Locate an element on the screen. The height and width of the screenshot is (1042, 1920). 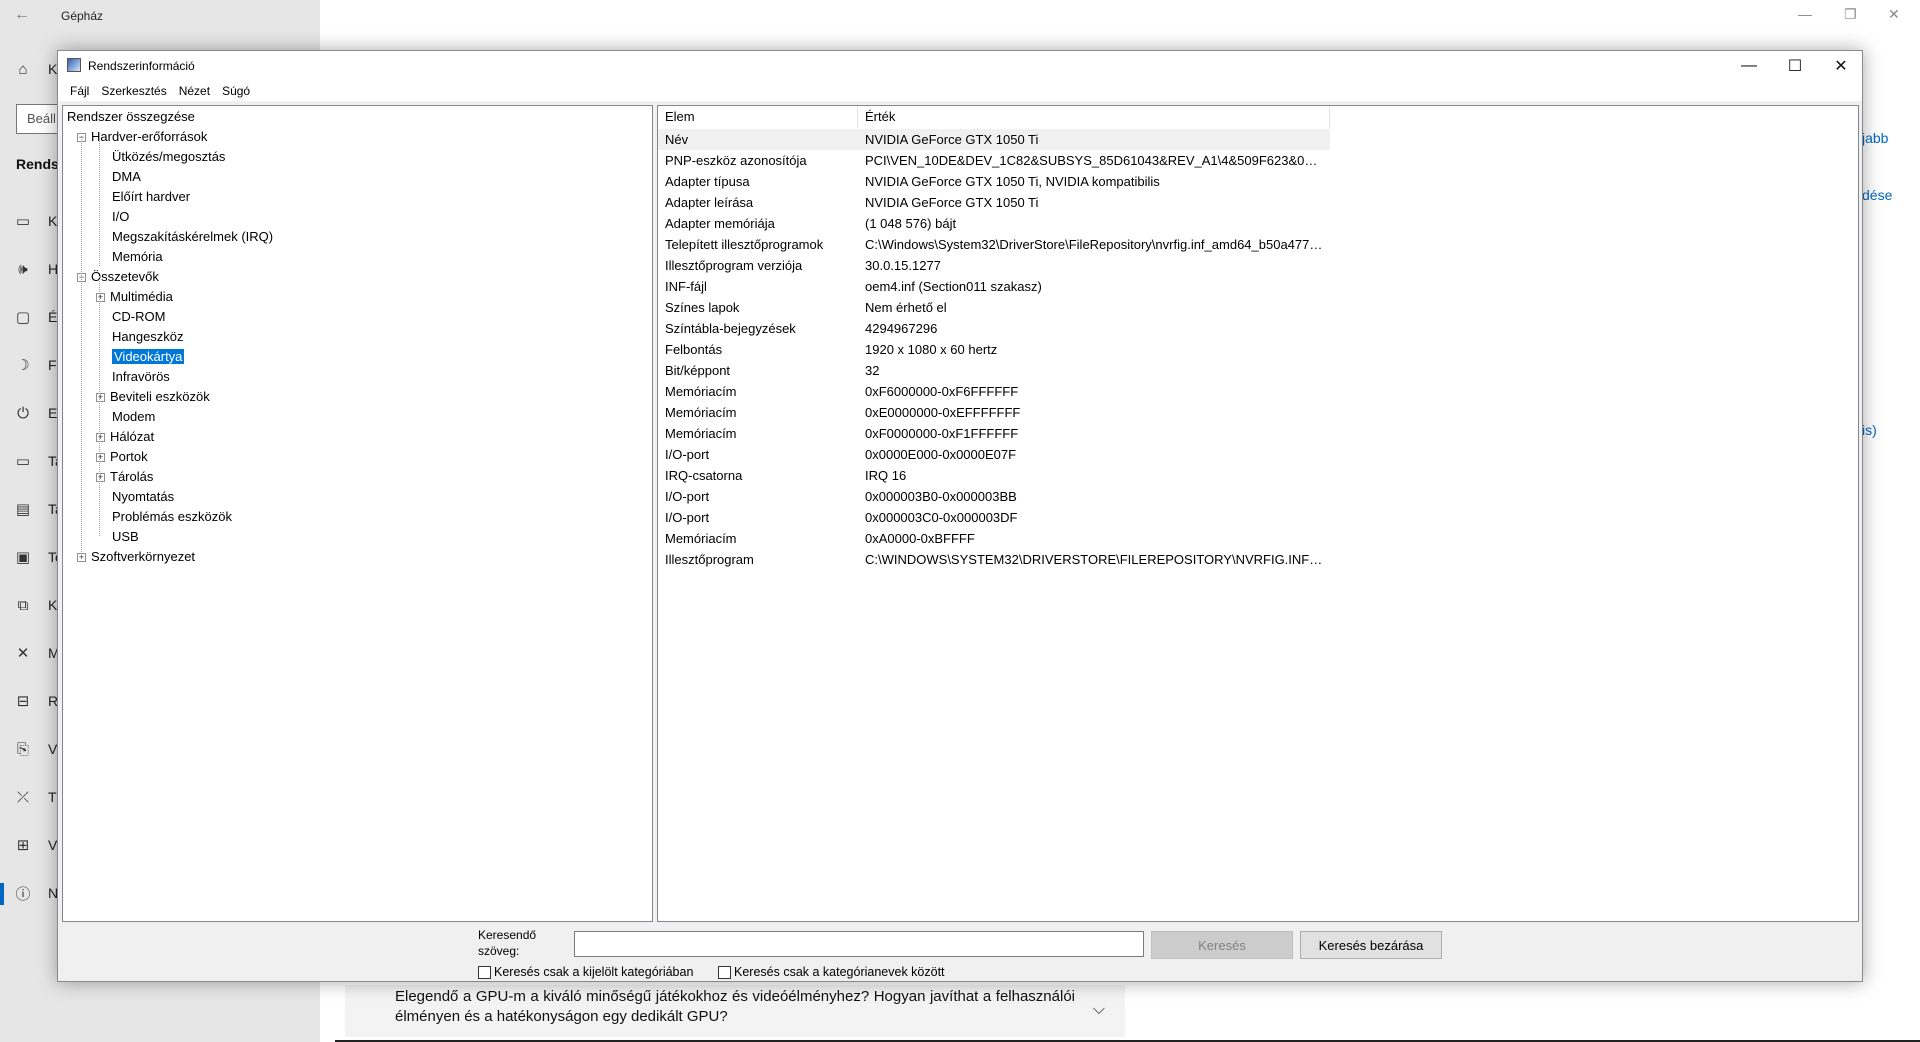
related-link-3: is) is located at coordinates (1869, 430).